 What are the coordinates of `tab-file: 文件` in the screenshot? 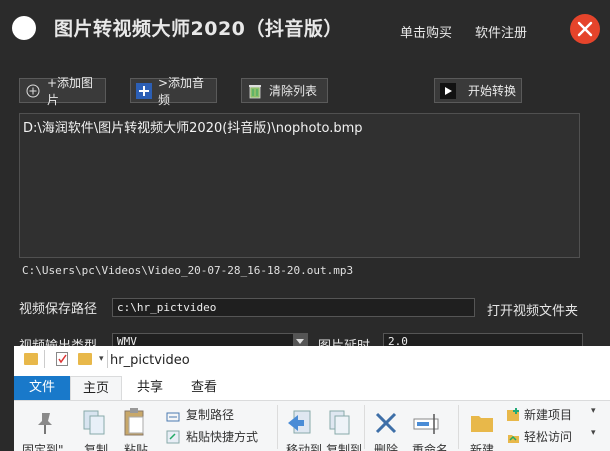 It's located at (42, 388).